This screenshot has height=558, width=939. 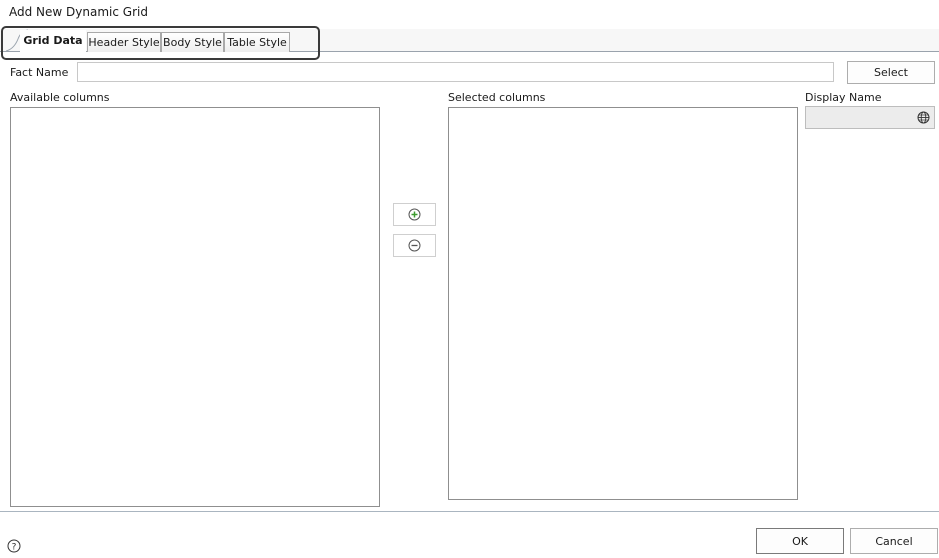 I want to click on selected-columns-label: Selected columns, so click(x=497, y=97).